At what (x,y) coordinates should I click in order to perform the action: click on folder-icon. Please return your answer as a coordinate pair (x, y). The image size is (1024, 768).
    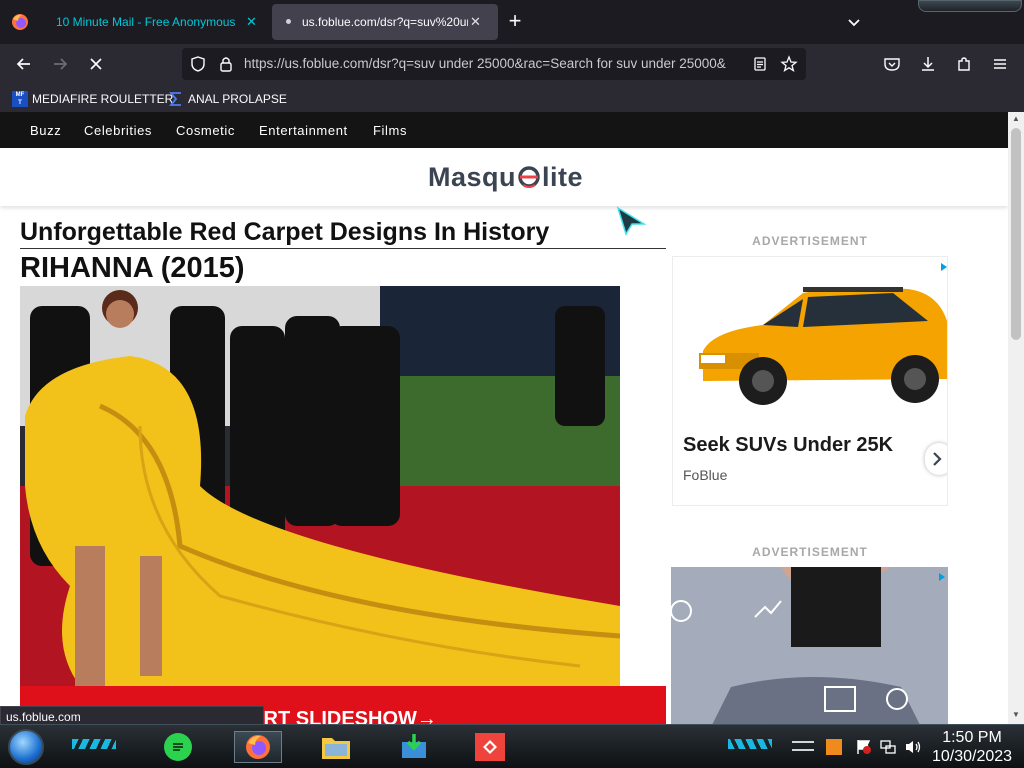
    Looking at the image, I should click on (336, 748).